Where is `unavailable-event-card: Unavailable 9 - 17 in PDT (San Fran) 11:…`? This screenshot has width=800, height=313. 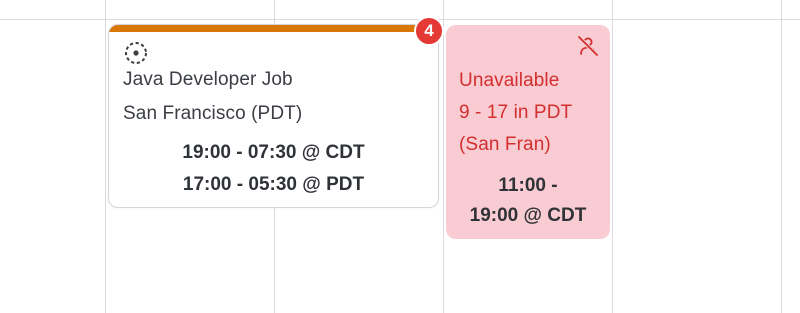
unavailable-event-card: Unavailable 9 - 17 in PDT (San Fran) 11:… is located at coordinates (528, 132).